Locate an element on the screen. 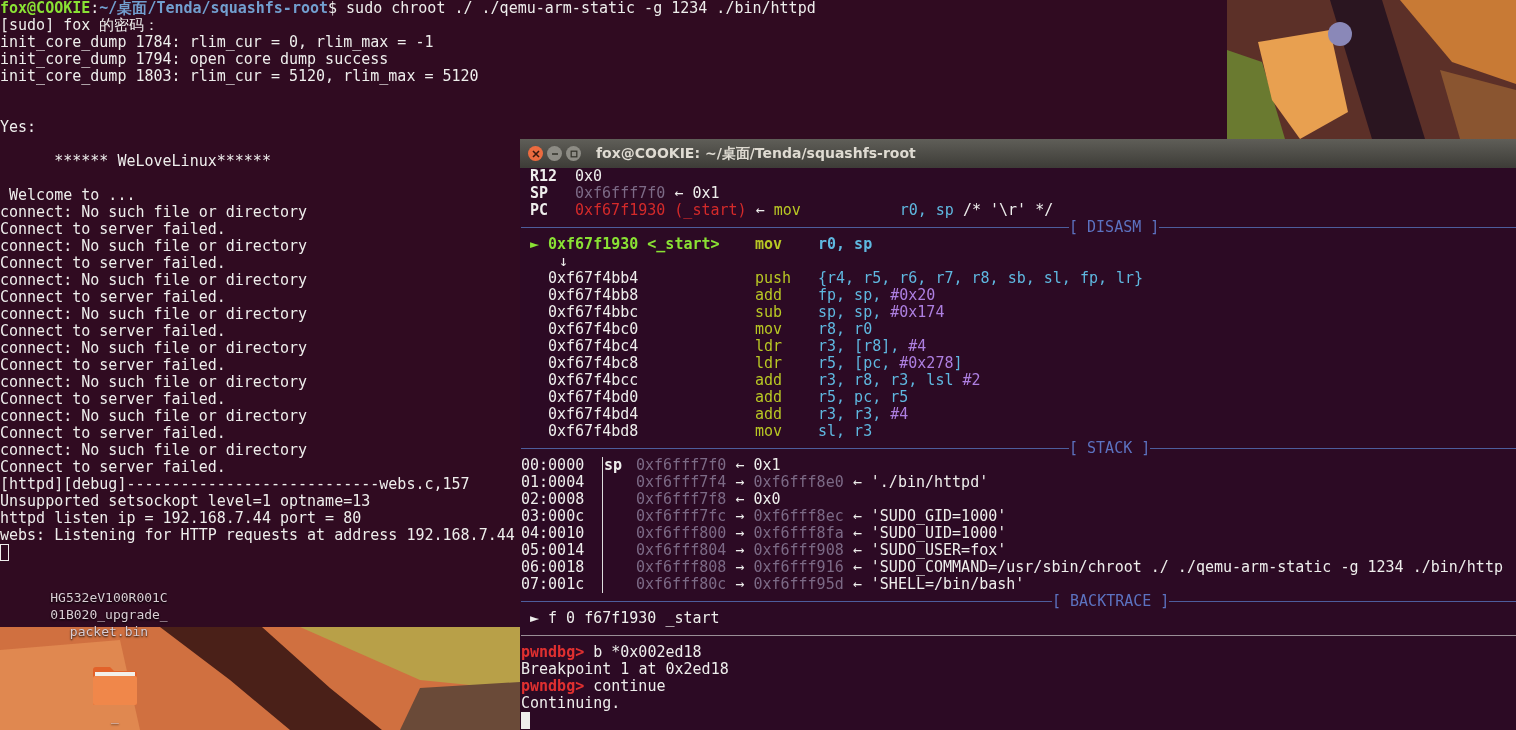 Image resolution: width=1516 pixels, height=730 pixels. stack-address: 0xf6fff804 is located at coordinates (681, 550).